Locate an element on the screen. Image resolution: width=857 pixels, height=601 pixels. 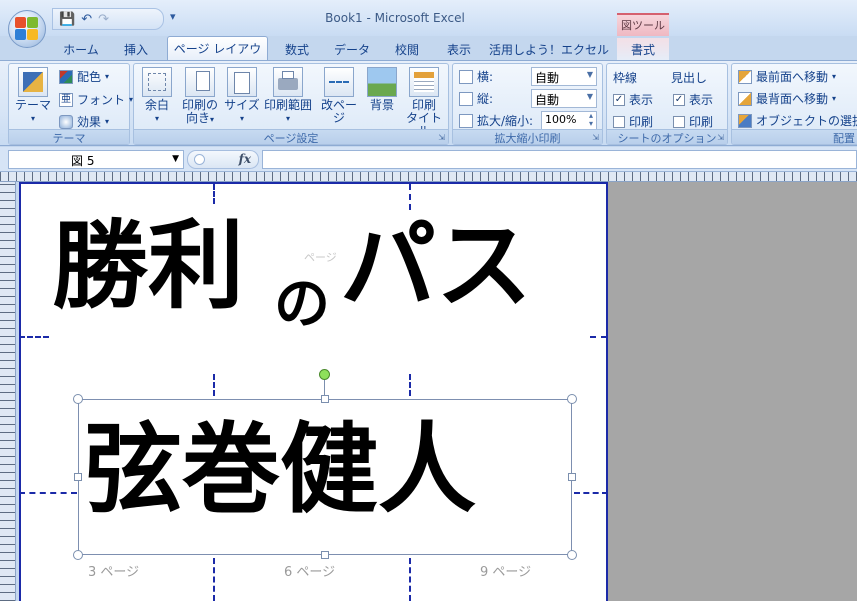
tab-page-layout: ページ レイアウト is located at coordinates (217, 54).